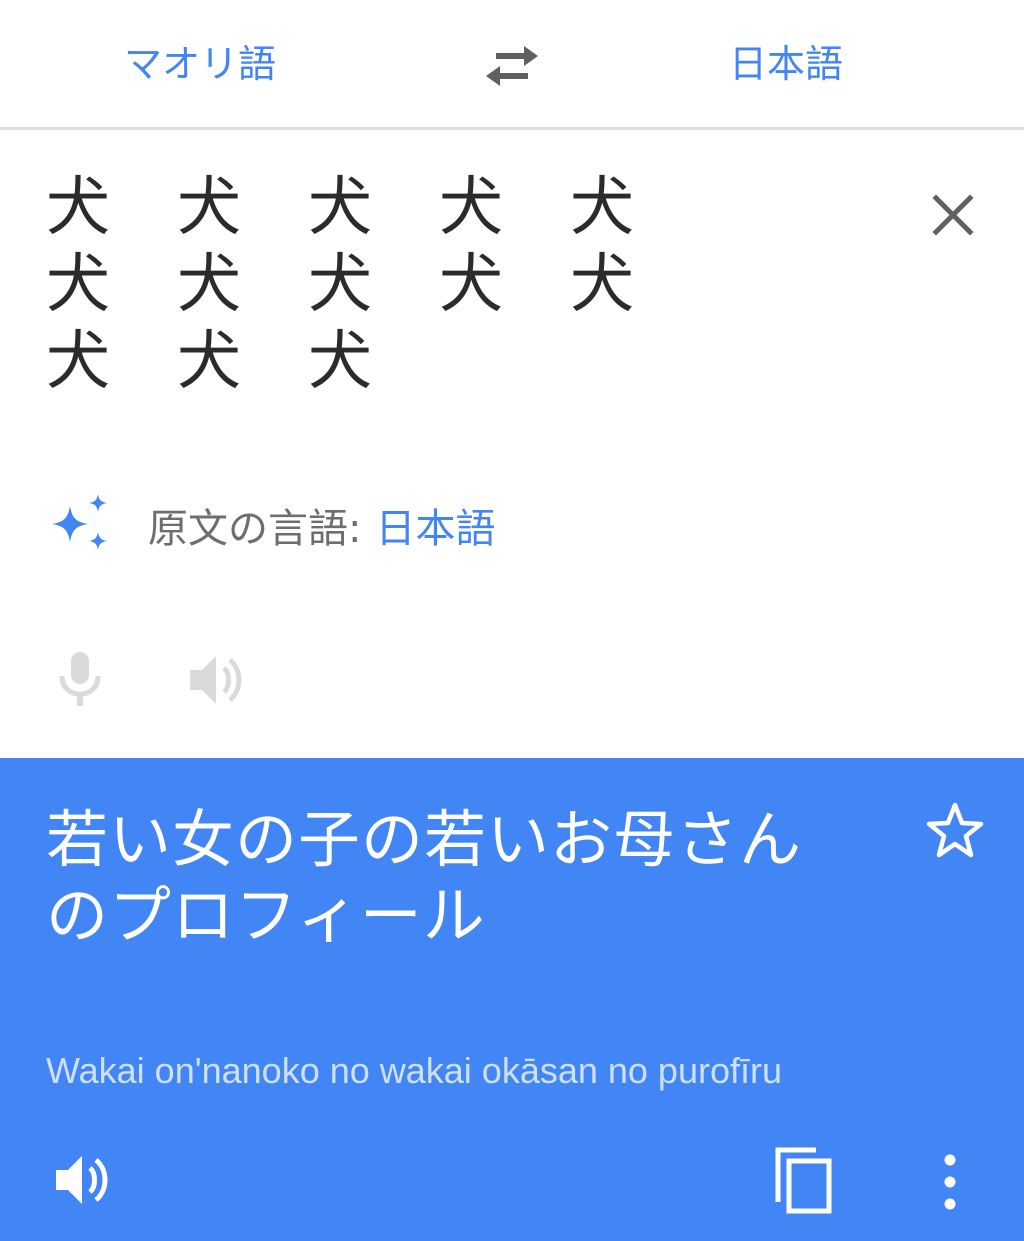 This screenshot has height=1241, width=1024. Describe the element at coordinates (435, 525) in the screenshot. I see `detected-language-link: 日本語` at that location.